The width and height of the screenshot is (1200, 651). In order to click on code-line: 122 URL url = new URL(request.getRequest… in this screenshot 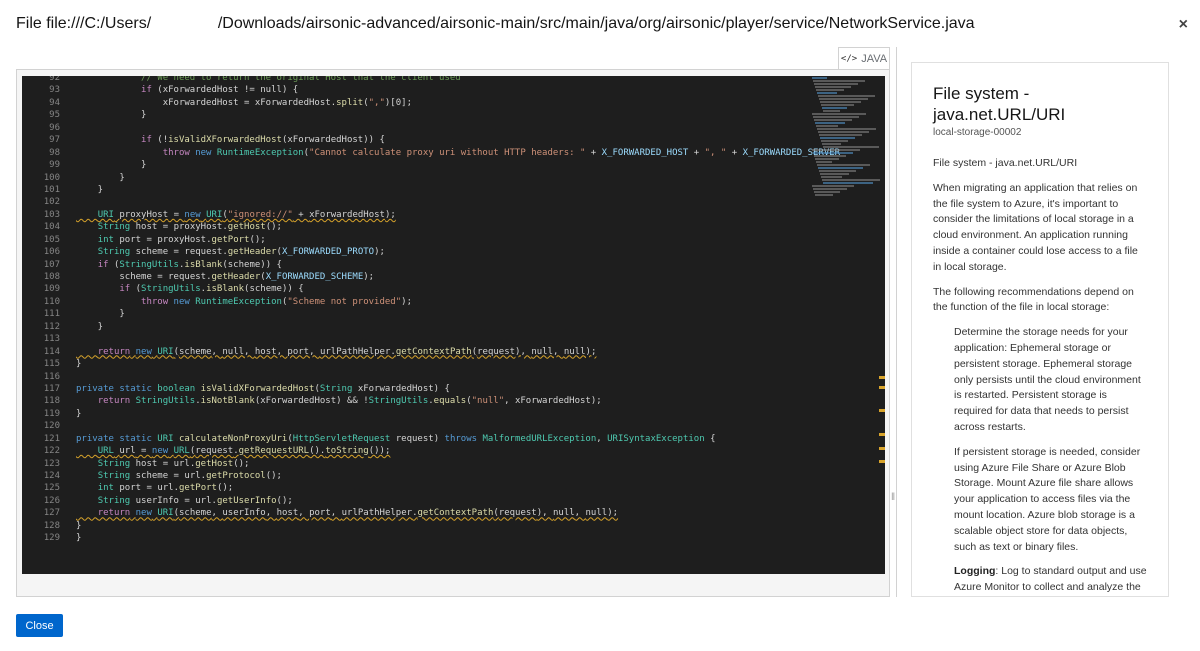, I will do `click(431, 451)`.